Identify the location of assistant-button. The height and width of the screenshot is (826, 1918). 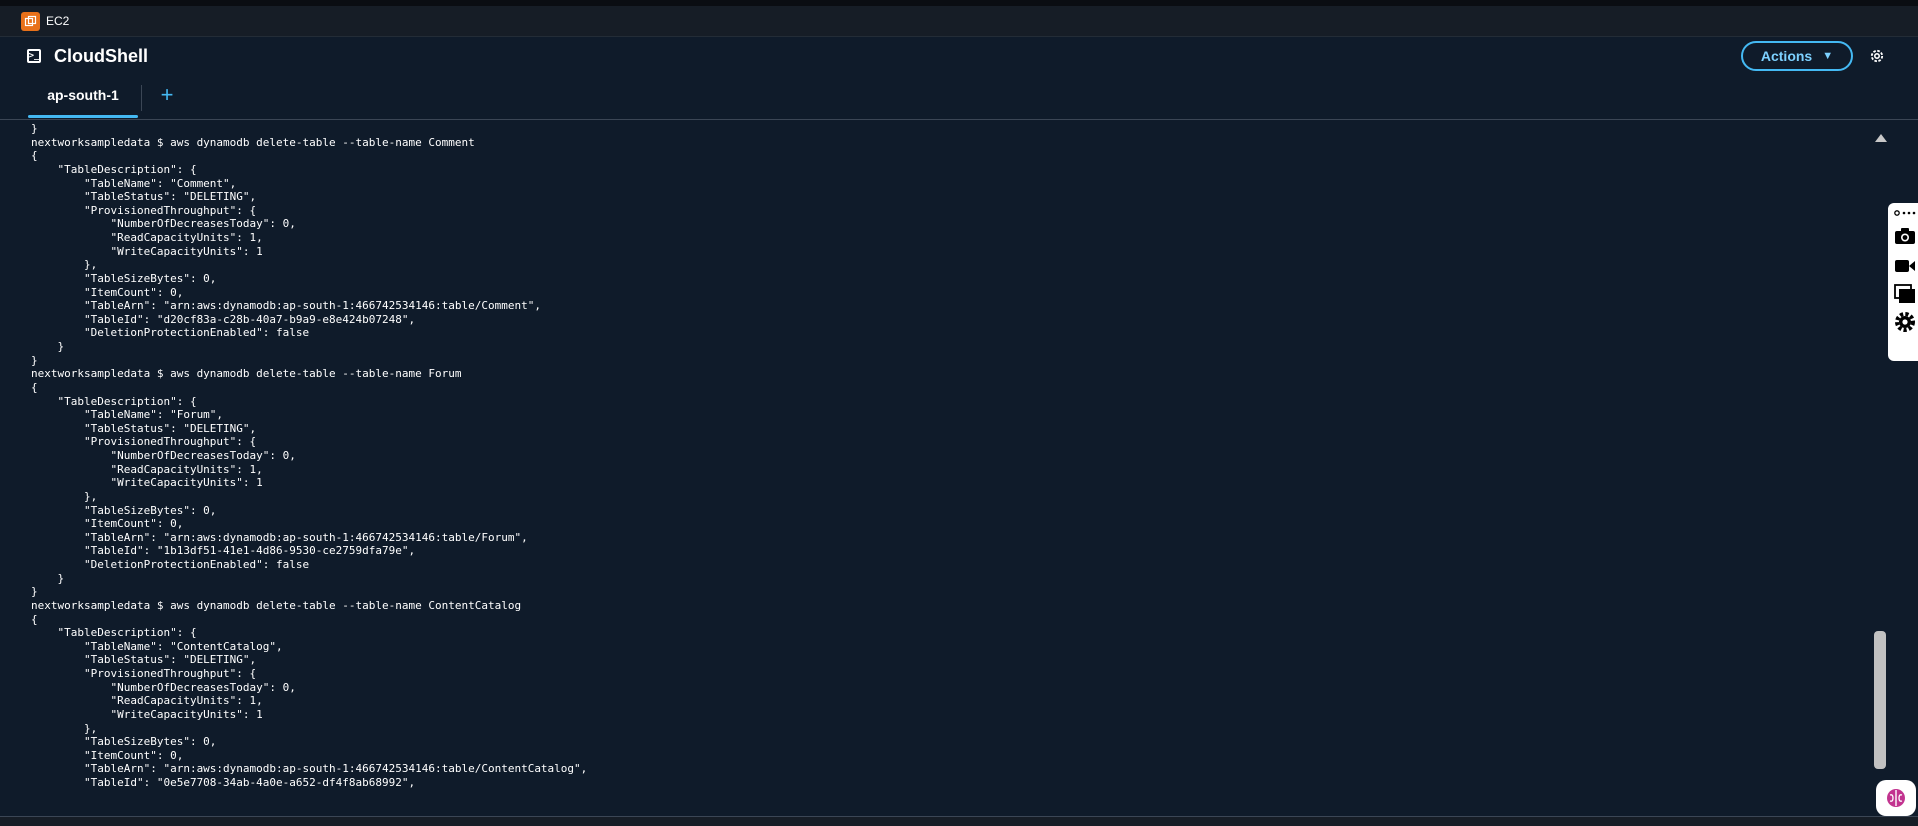
(1896, 798).